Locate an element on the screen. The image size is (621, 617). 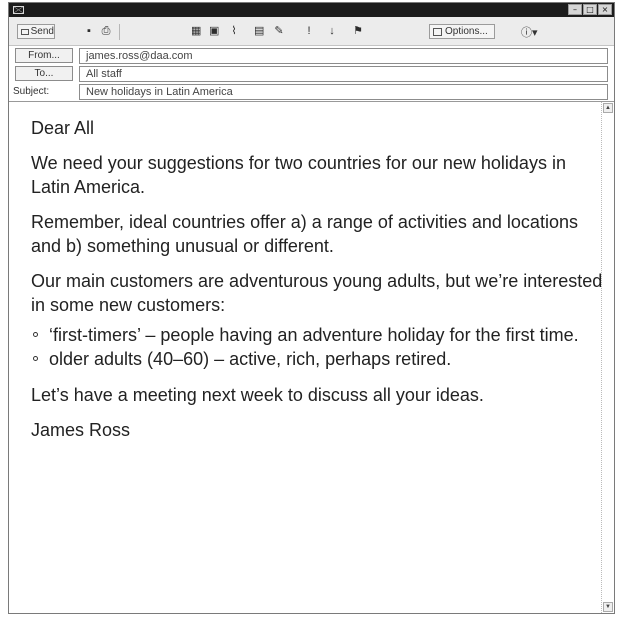
subject-row: Subject: New holidays in Latin America is located at coordinates (311, 91).